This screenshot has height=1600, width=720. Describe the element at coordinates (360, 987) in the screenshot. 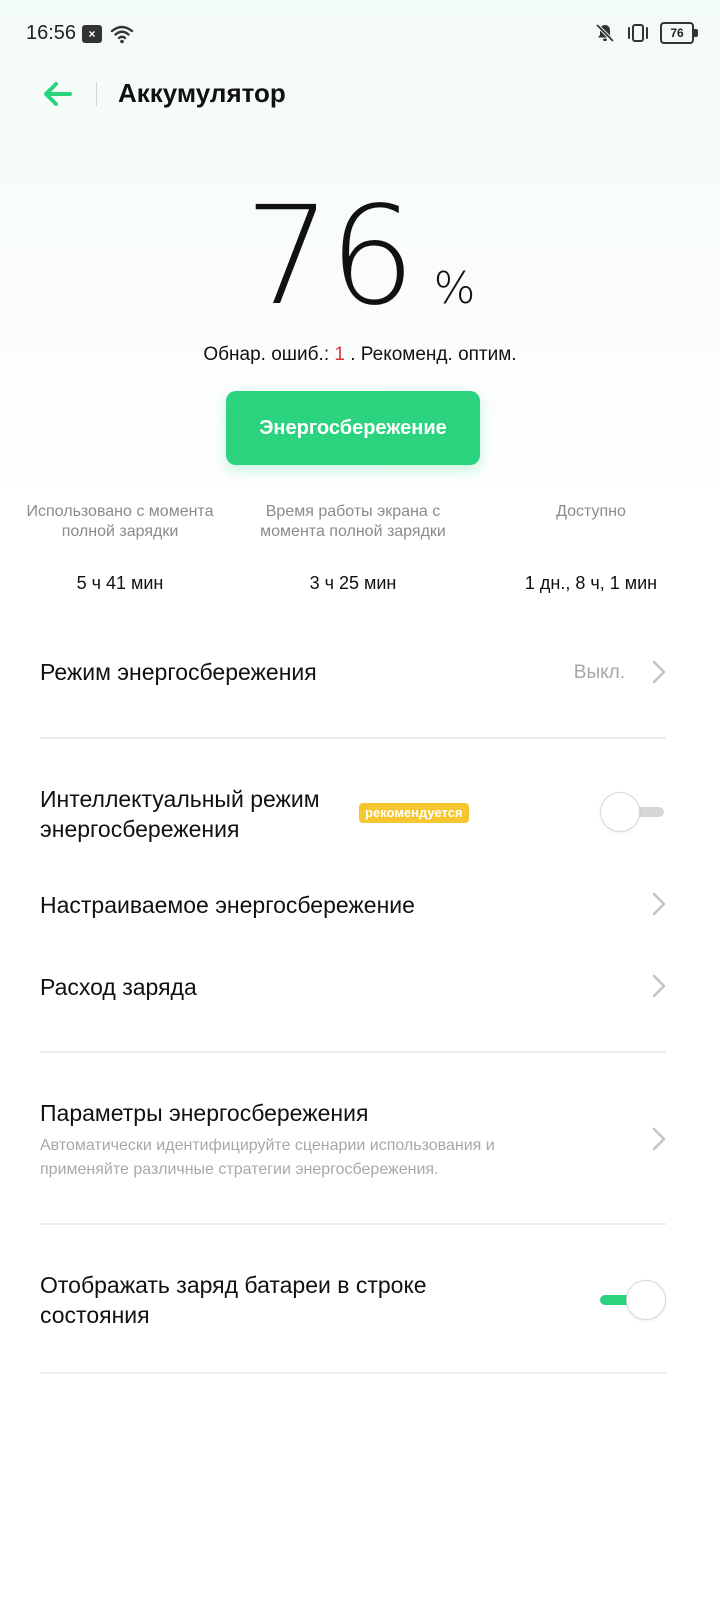

I see `battery-usage-row: Расход заряда` at that location.